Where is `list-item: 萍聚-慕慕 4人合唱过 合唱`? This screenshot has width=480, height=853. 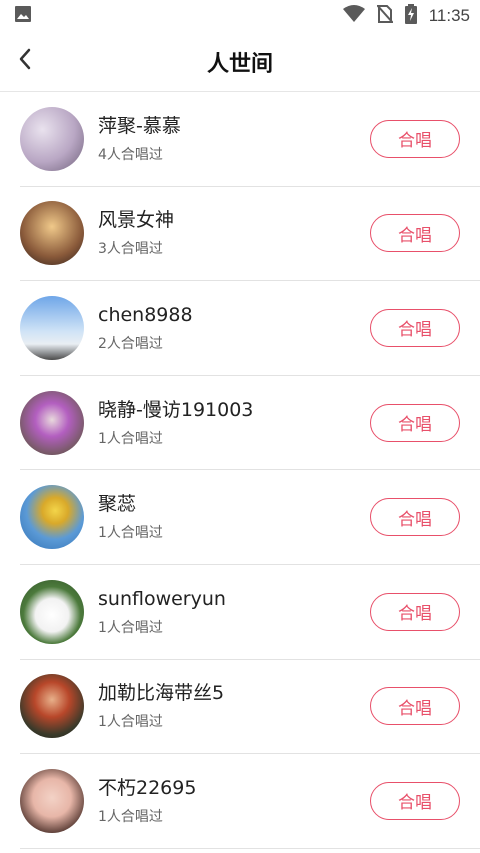 list-item: 萍聚-慕慕 4人合唱过 合唱 is located at coordinates (250, 139).